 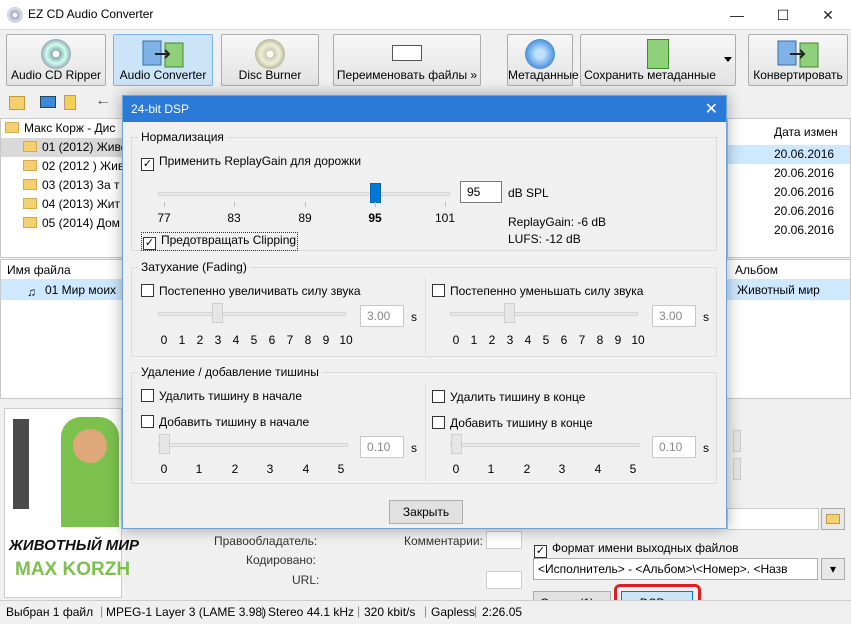 I want to click on fade-in-unit: s, so click(x=414, y=317).